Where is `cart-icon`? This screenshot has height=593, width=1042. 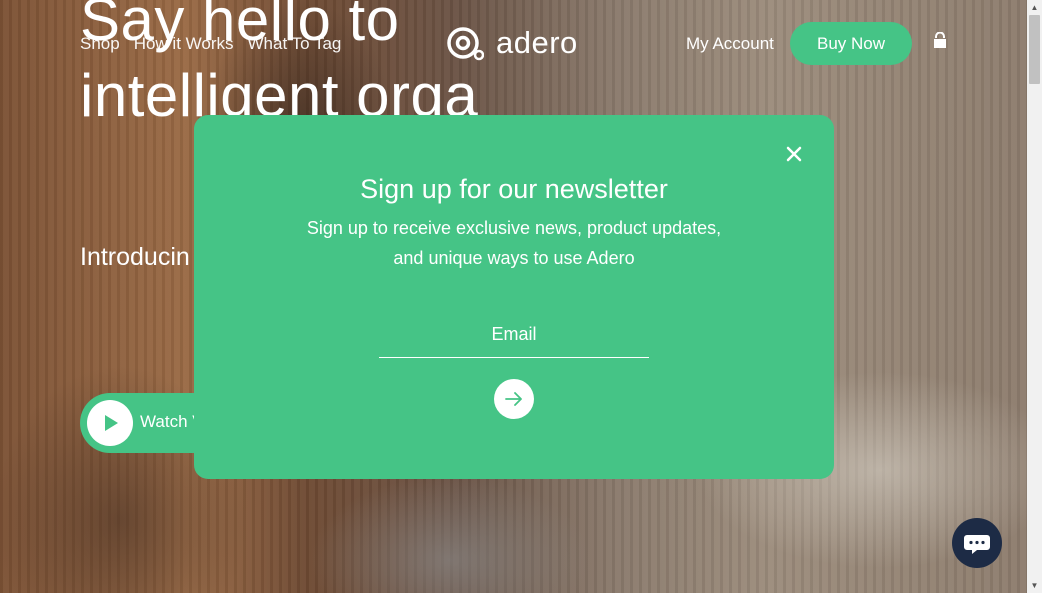 cart-icon is located at coordinates (940, 40).